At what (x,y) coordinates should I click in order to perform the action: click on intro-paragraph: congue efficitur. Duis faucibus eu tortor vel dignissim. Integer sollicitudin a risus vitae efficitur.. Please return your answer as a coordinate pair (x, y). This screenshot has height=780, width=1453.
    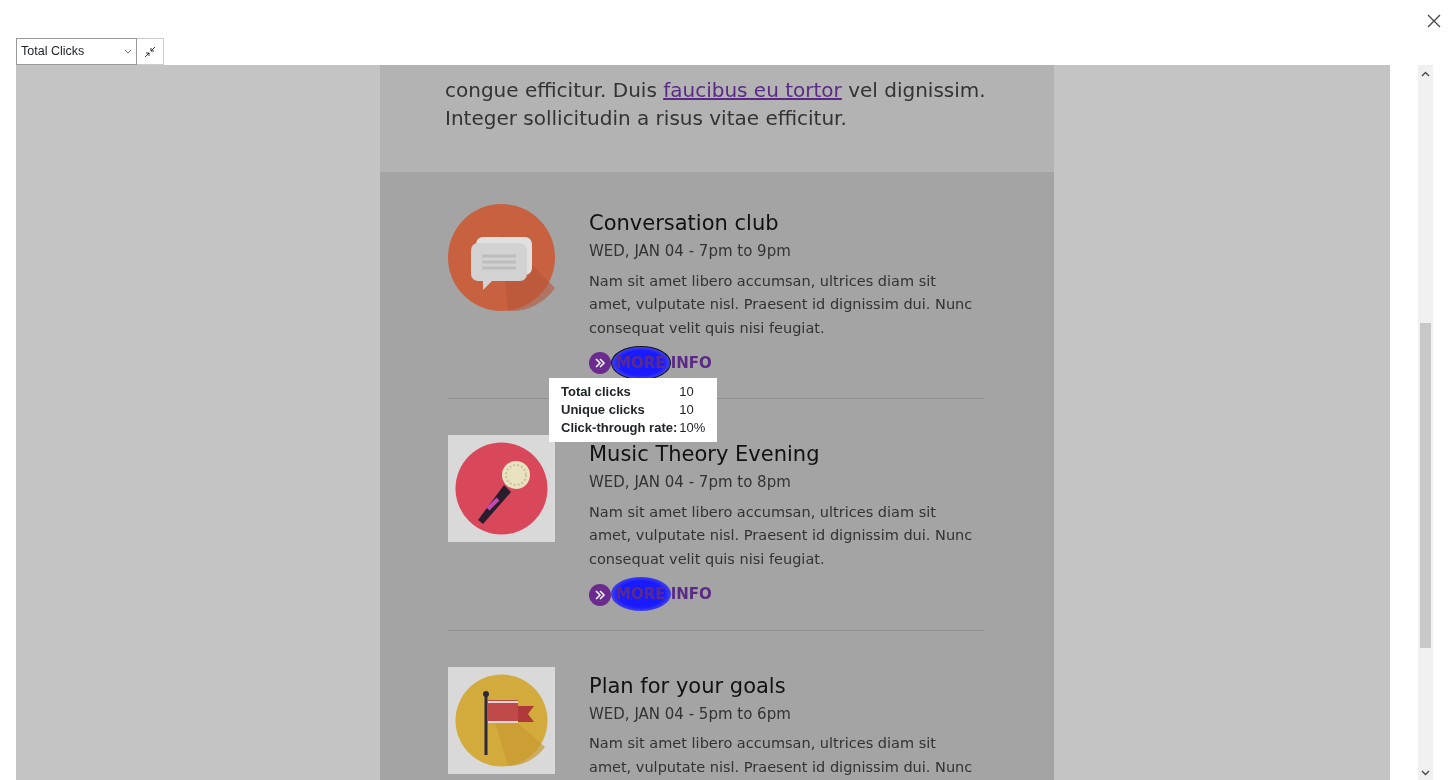
    Looking at the image, I should click on (716, 104).